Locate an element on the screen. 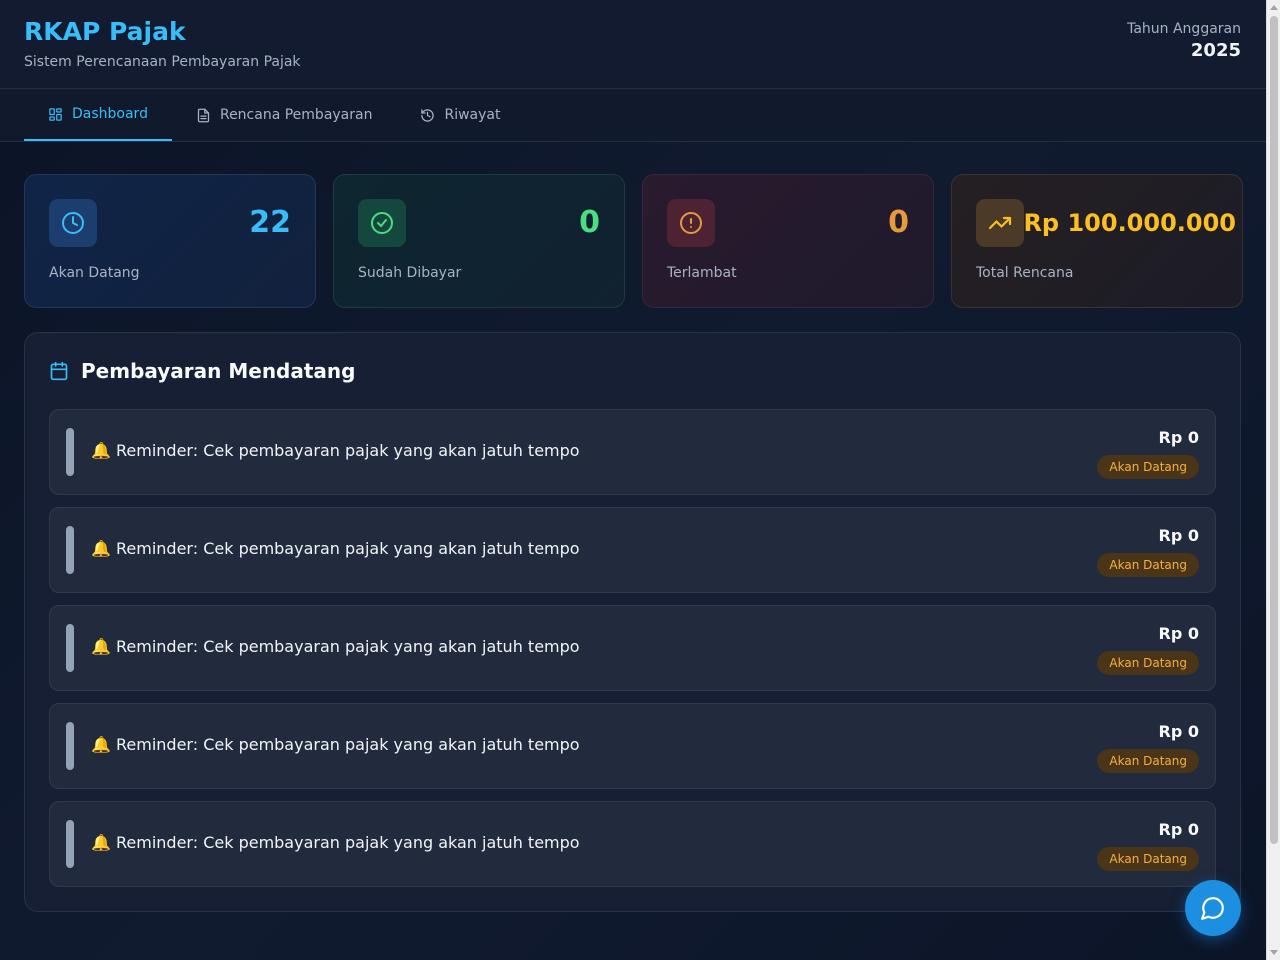 The height and width of the screenshot is (960, 1280). fiscal-year-label: Tahun Anggaran is located at coordinates (1184, 29).